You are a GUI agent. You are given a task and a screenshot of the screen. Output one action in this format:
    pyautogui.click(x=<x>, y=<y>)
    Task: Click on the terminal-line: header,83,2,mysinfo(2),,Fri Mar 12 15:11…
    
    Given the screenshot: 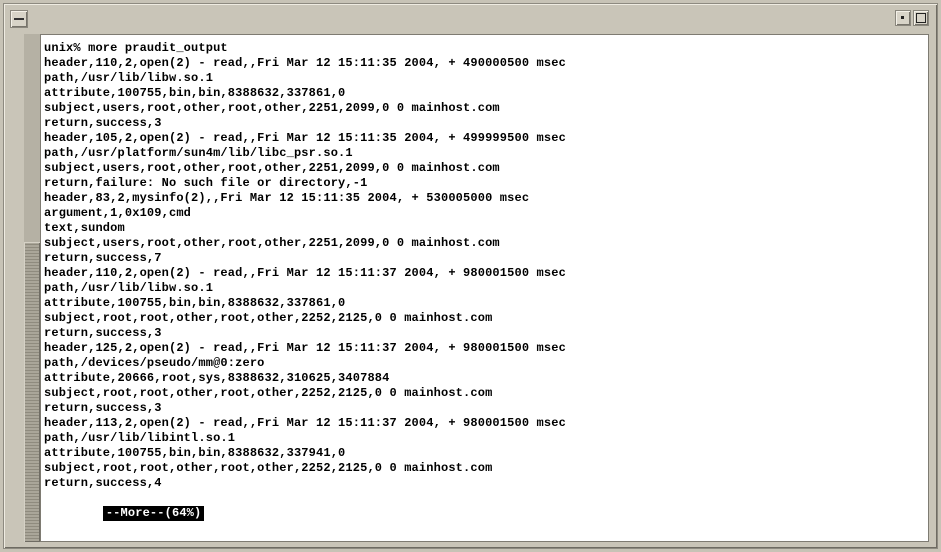 What is the action you would take?
    pyautogui.click(x=287, y=198)
    